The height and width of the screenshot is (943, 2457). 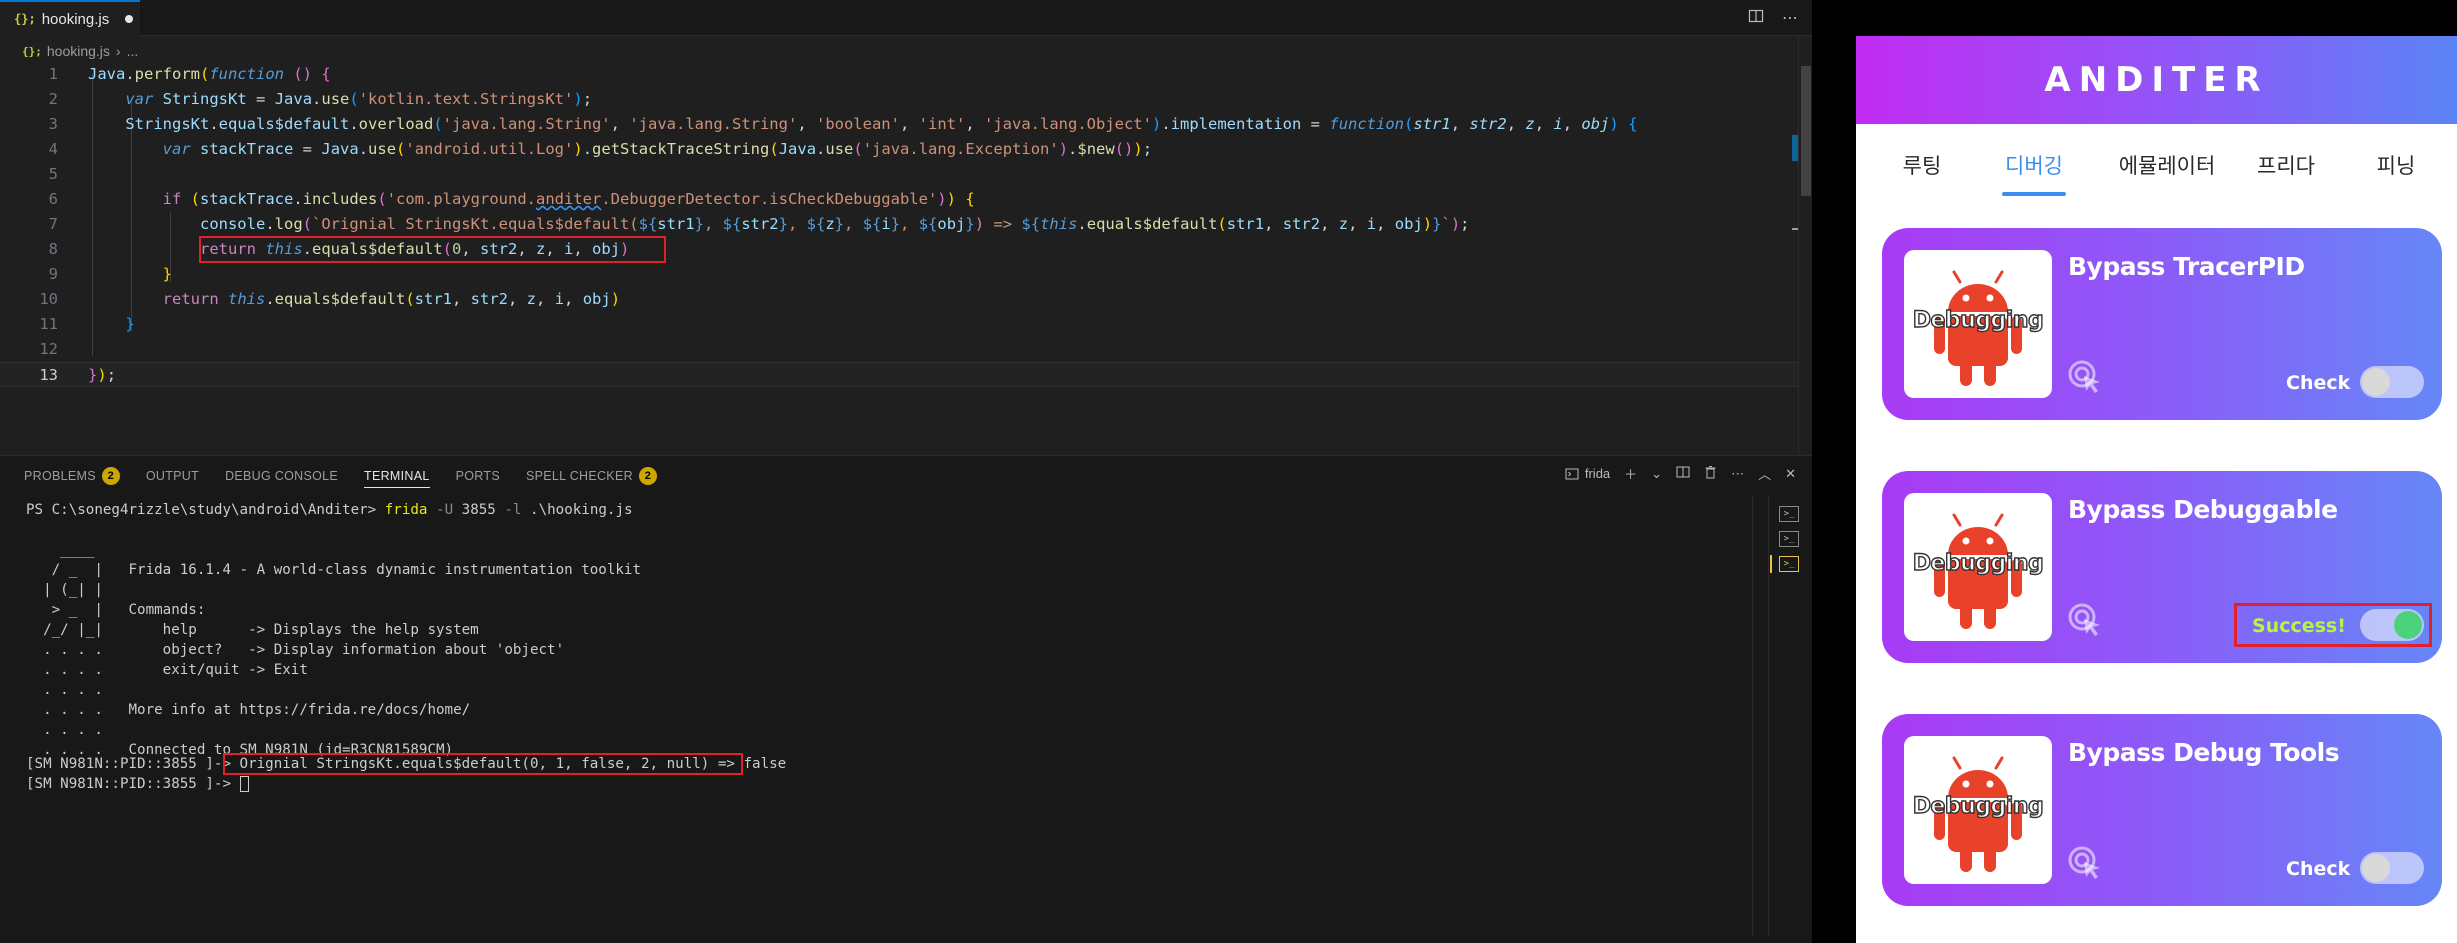 What do you see at coordinates (281, 476) in the screenshot?
I see `tab-debug-console: DEBUG CONSOLE` at bounding box center [281, 476].